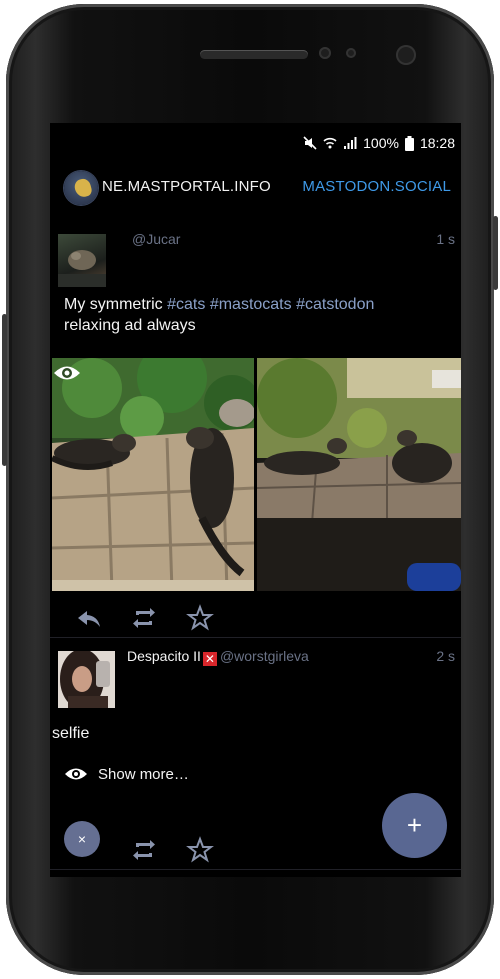 Image resolution: width=500 pixels, height=979 pixels. I want to click on volume-button, so click(4, 390).